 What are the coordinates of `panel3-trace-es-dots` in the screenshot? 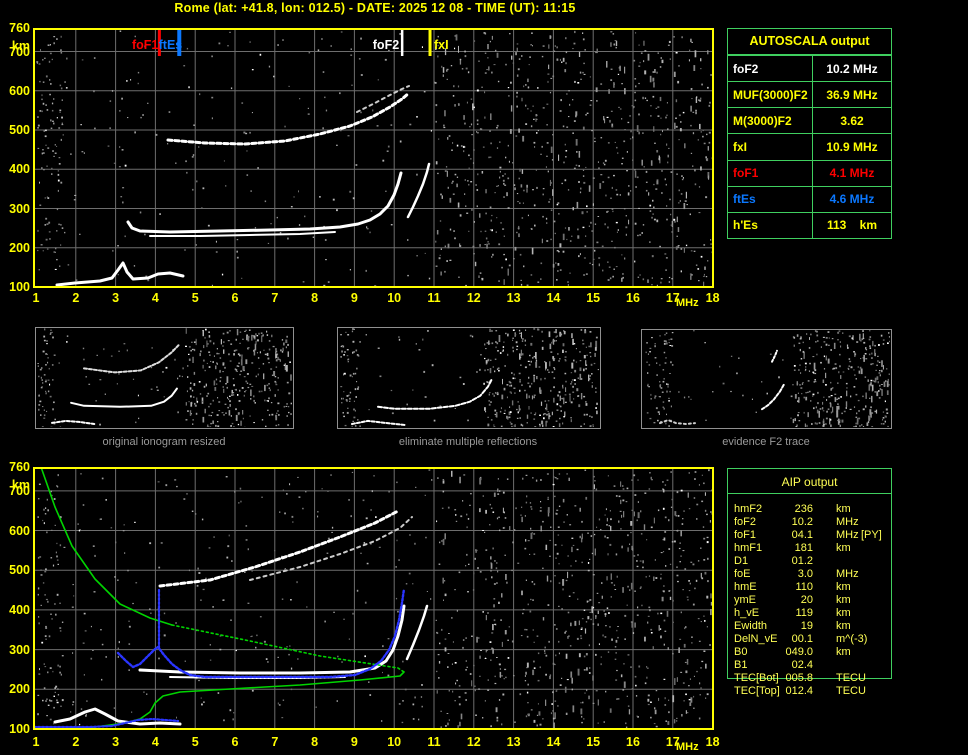 It's located at (677, 422).